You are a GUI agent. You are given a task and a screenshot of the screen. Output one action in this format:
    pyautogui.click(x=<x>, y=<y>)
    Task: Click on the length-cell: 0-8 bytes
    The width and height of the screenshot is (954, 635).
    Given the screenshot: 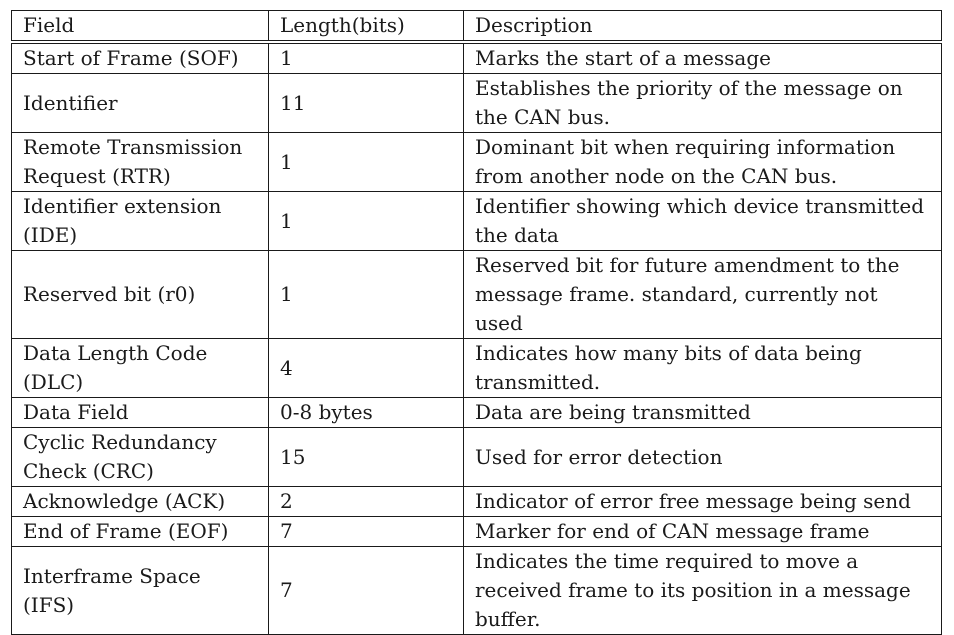 What is the action you would take?
    pyautogui.click(x=366, y=412)
    